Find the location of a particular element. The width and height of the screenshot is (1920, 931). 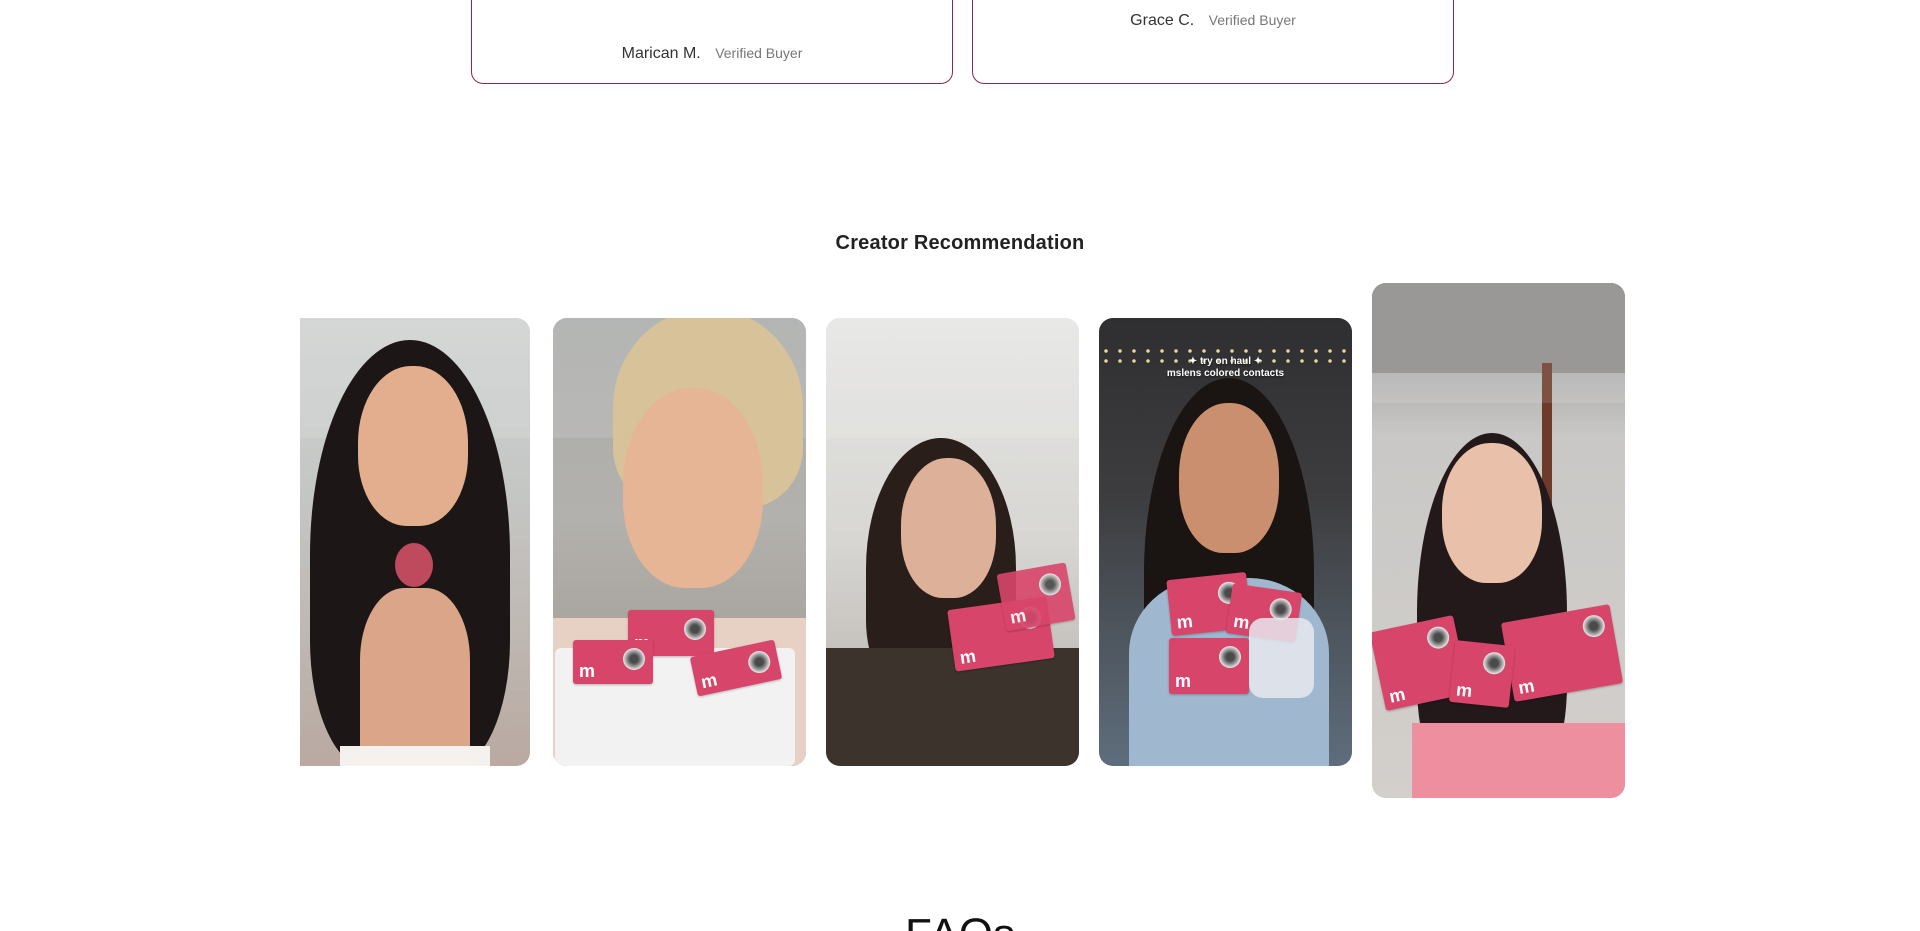

creator-video-card: m m is located at coordinates (952, 542).